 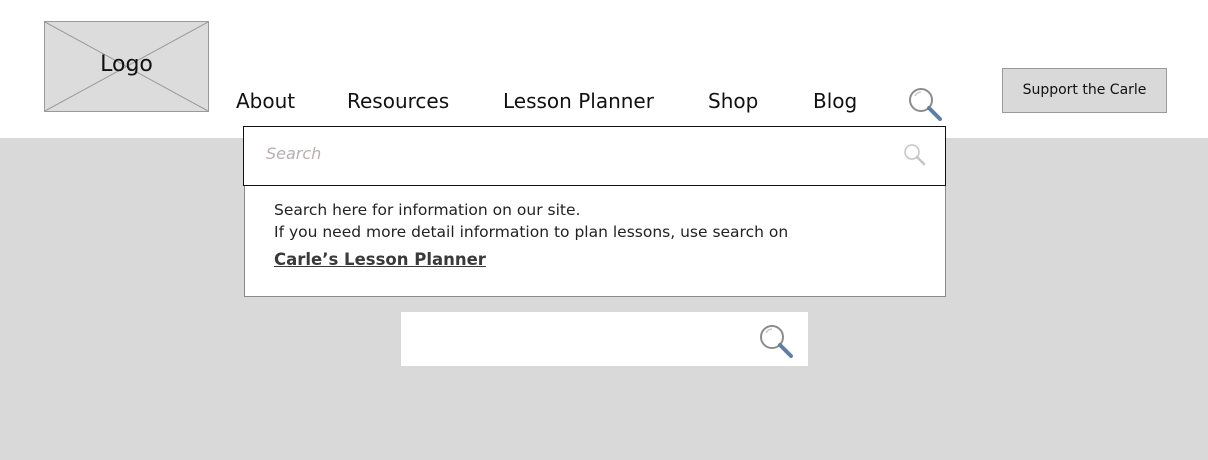 What do you see at coordinates (578, 101) in the screenshot?
I see `nav-lesson-planner: Lesson Planner` at bounding box center [578, 101].